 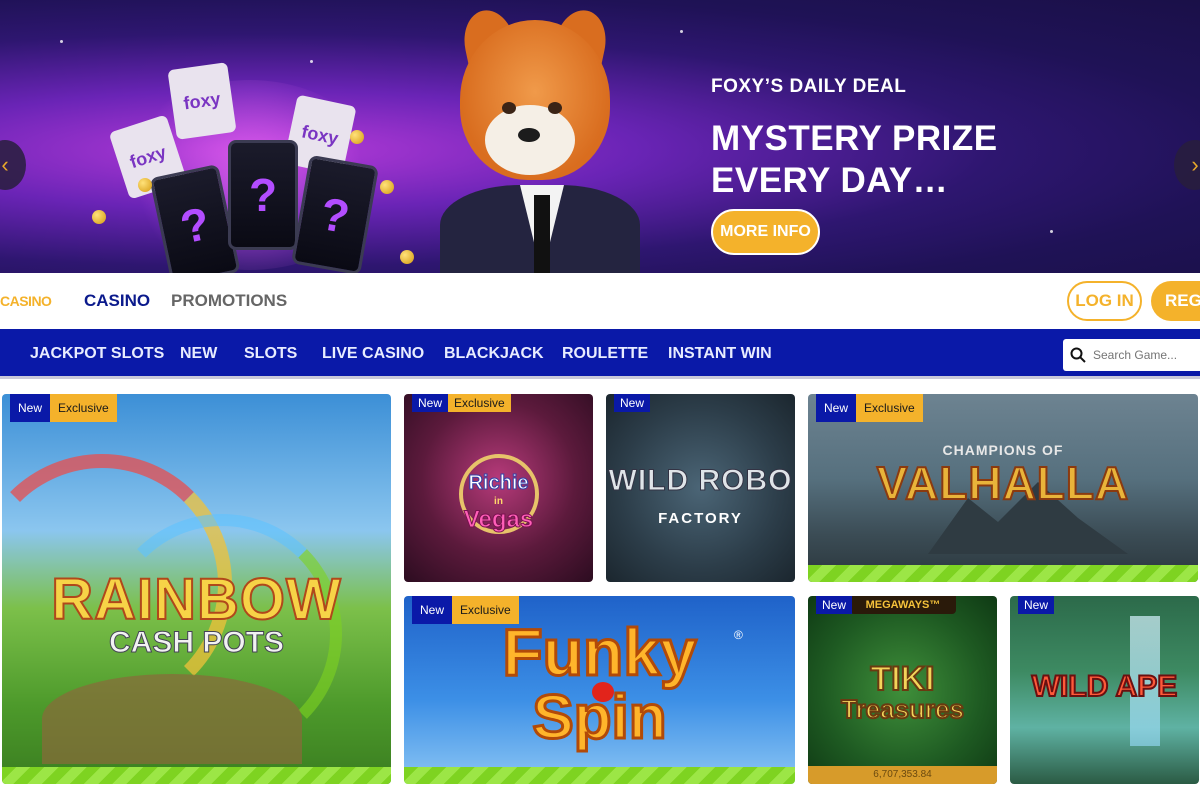 I want to click on jackpot-amount: 6,707,353.84, so click(x=902, y=775).